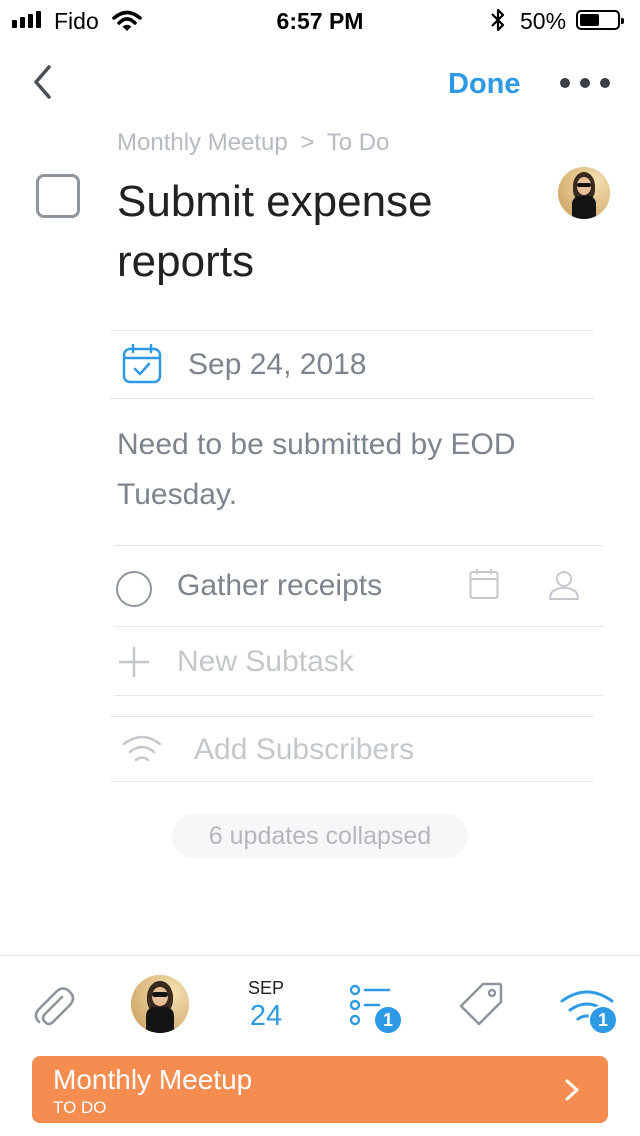 The height and width of the screenshot is (1136, 640). What do you see at coordinates (564, 585) in the screenshot?
I see `subtask-assign-icon` at bounding box center [564, 585].